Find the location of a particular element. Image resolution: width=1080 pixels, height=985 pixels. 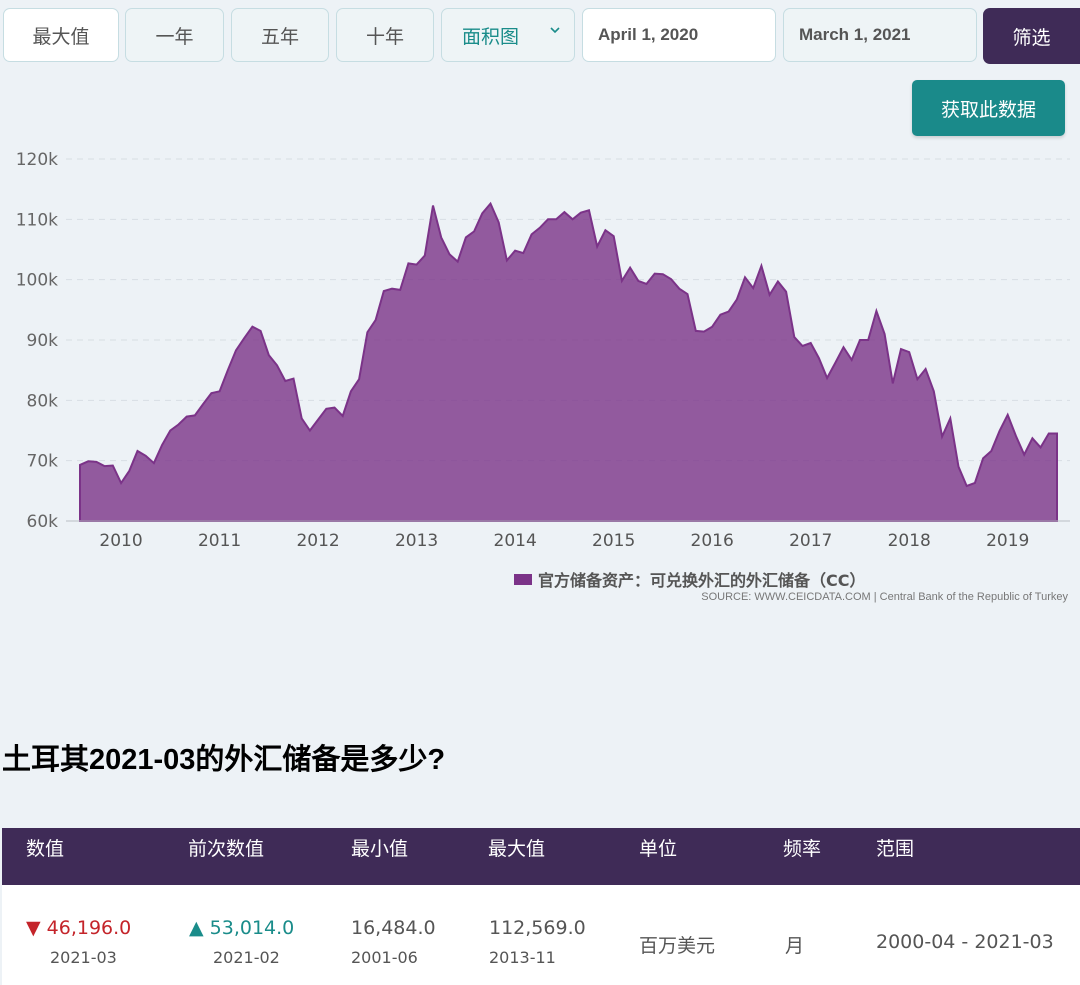

range-max-button: 最大值 is located at coordinates (61, 35).